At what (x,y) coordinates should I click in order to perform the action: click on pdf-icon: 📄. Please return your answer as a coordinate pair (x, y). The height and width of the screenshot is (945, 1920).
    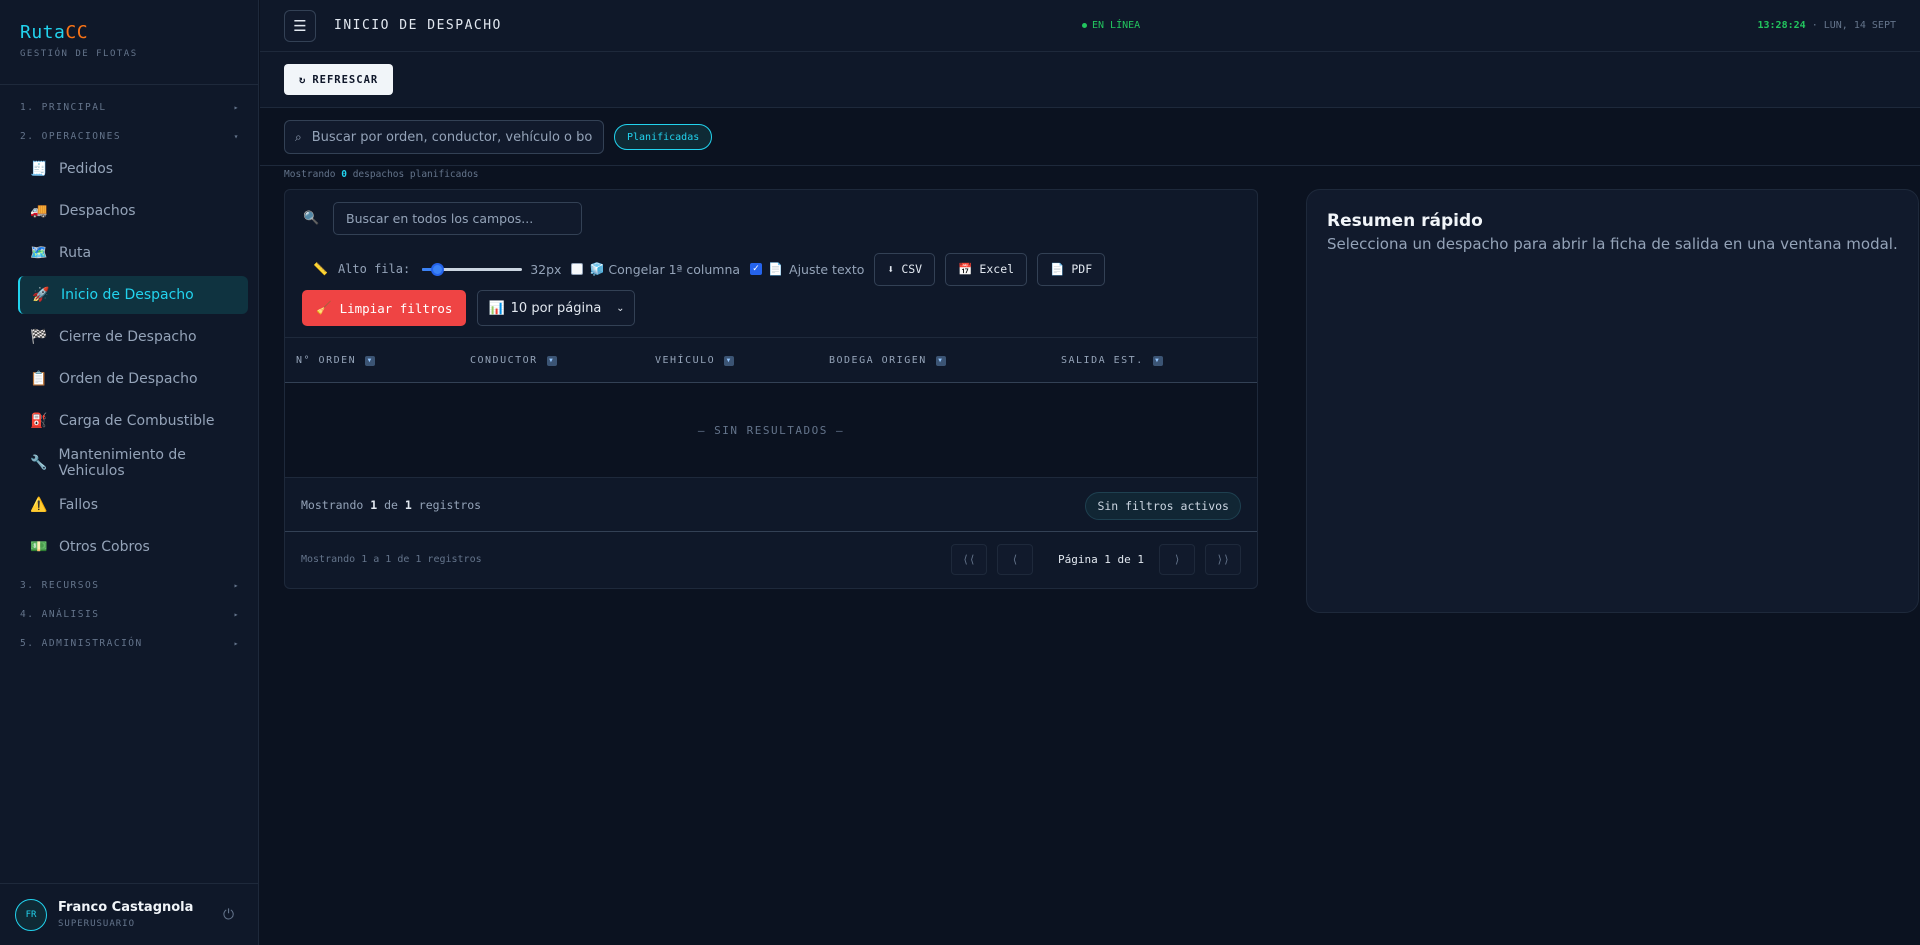
    Looking at the image, I should click on (1057, 269).